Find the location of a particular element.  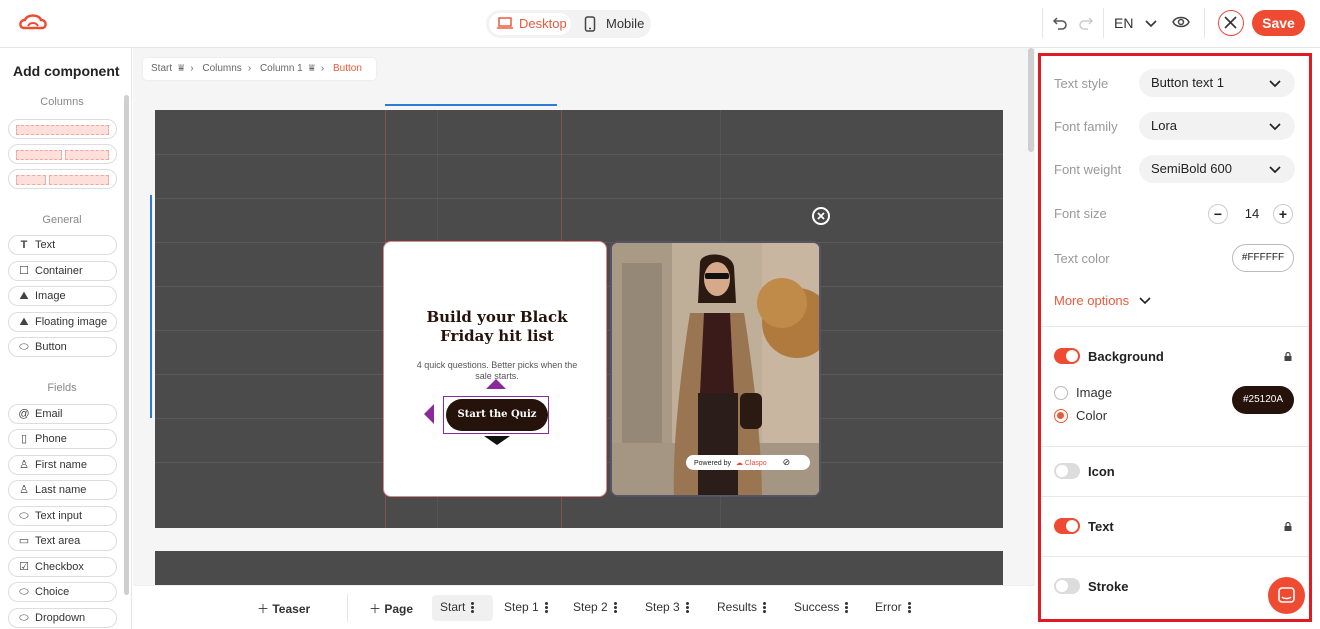

step-start: Start is located at coordinates (457, 607).